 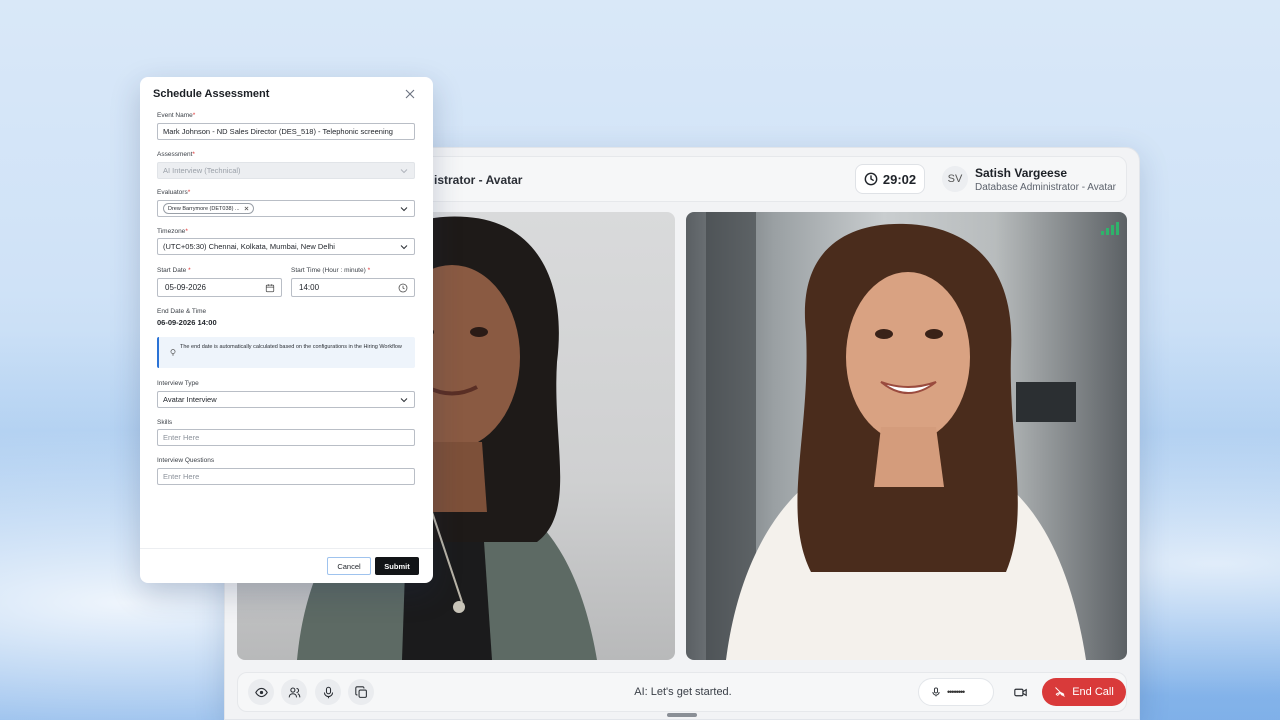 What do you see at coordinates (187, 322) in the screenshot?
I see `end-date-value: 06-09-2026 14:00` at bounding box center [187, 322].